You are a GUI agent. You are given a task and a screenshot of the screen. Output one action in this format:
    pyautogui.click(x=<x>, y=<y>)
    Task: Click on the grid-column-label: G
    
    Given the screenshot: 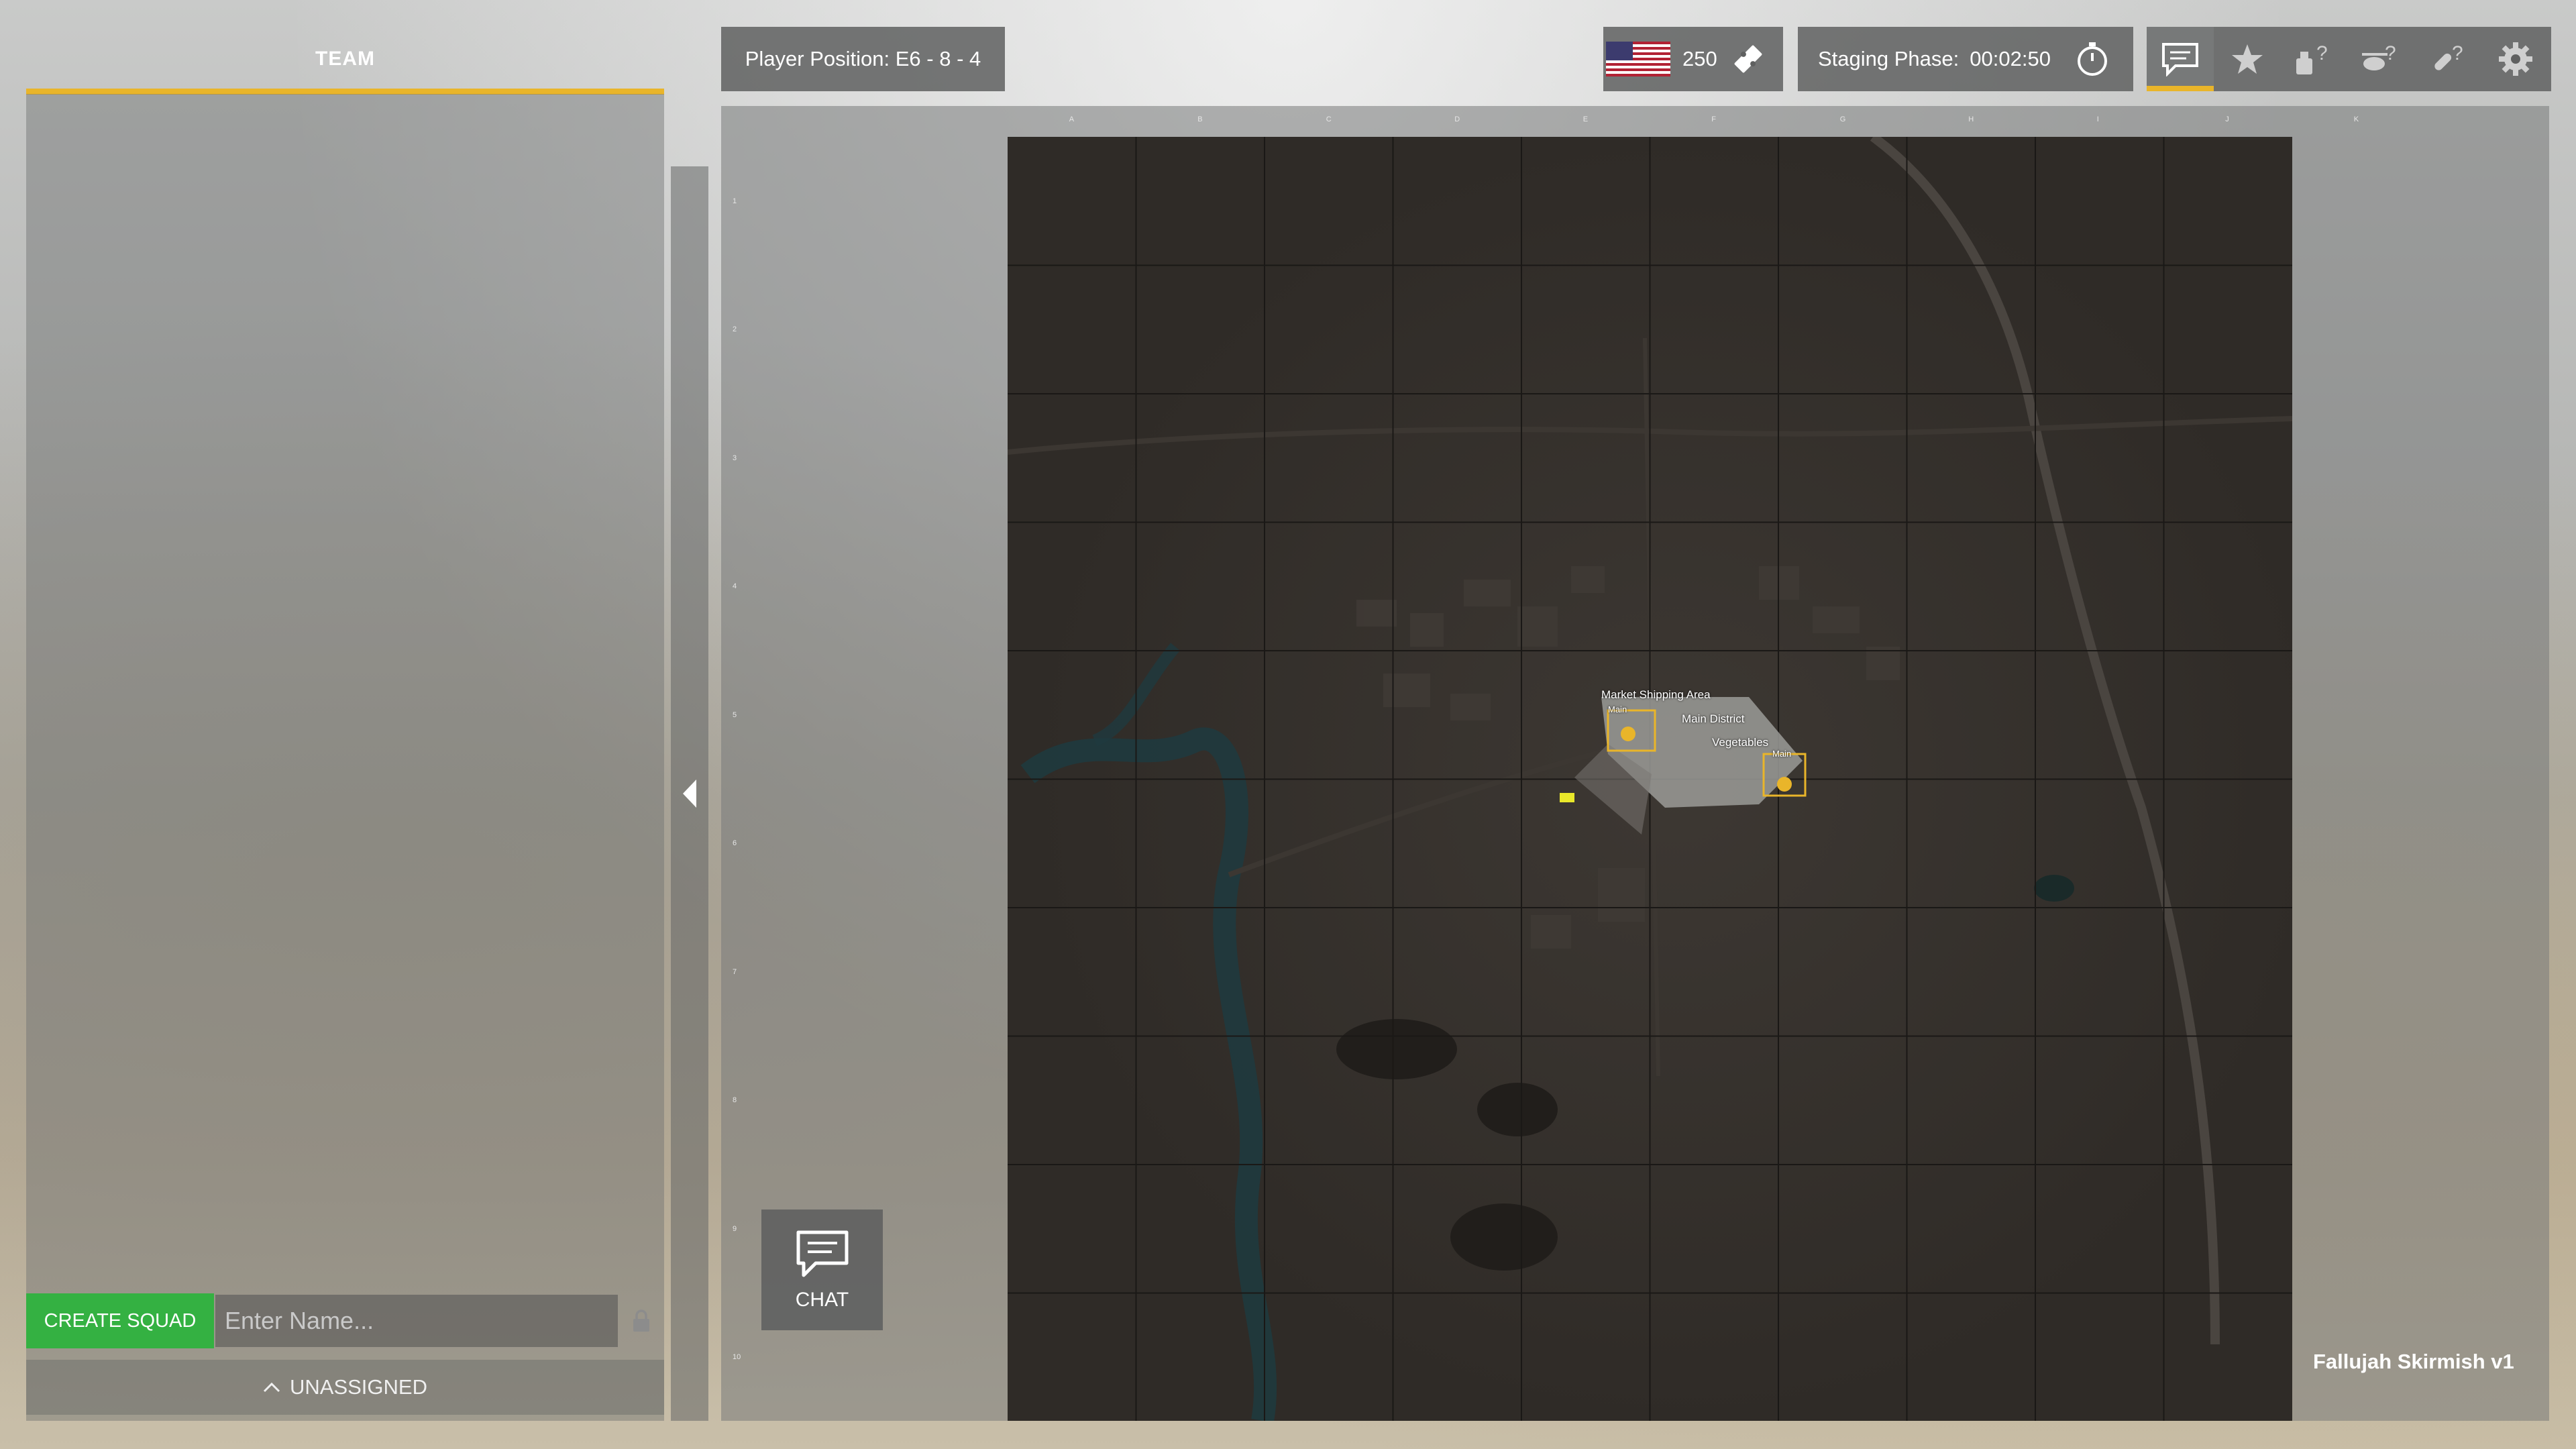 What is the action you would take?
    pyautogui.click(x=1842, y=119)
    